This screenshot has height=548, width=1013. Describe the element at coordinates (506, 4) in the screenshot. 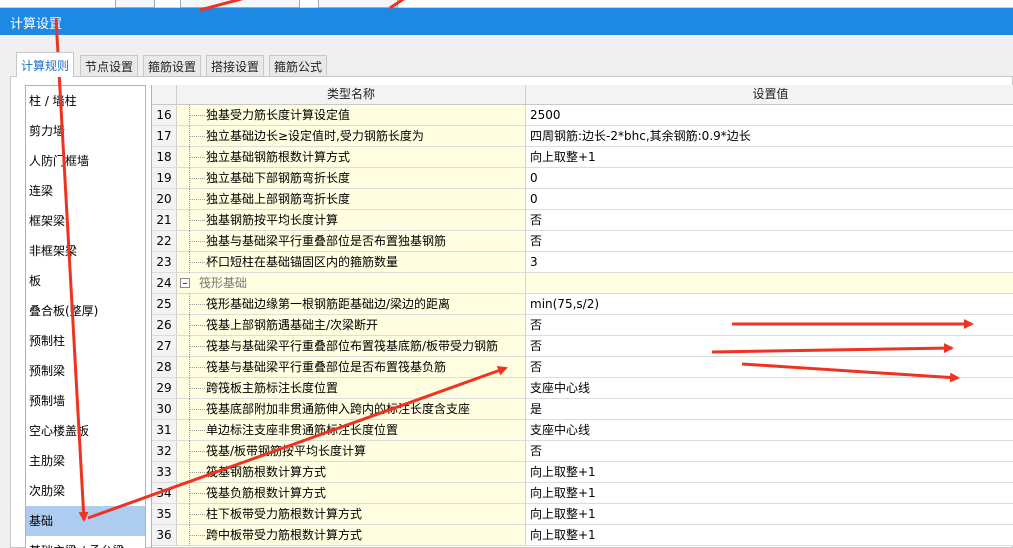

I see `background-window-strip` at that location.